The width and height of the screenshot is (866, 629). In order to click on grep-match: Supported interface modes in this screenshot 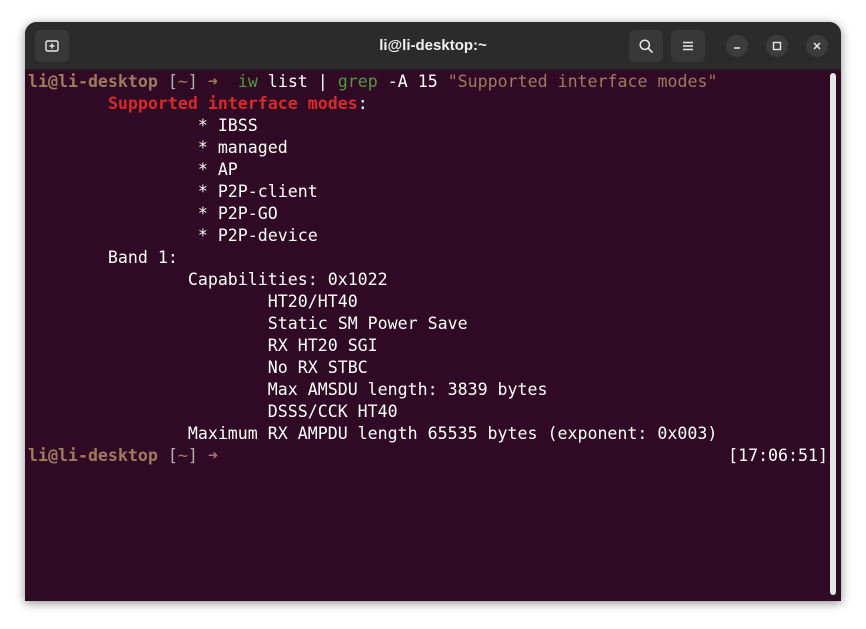, I will do `click(232, 103)`.